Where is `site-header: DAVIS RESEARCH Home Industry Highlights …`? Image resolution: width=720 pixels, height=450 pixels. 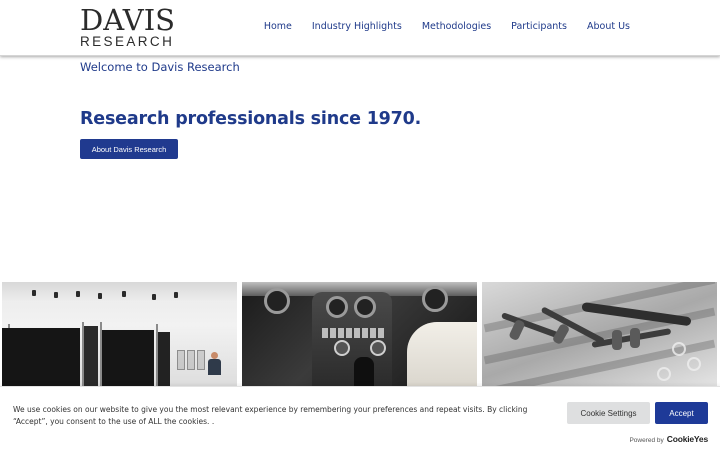
site-header: DAVIS RESEARCH Home Industry Highlights … is located at coordinates (360, 28).